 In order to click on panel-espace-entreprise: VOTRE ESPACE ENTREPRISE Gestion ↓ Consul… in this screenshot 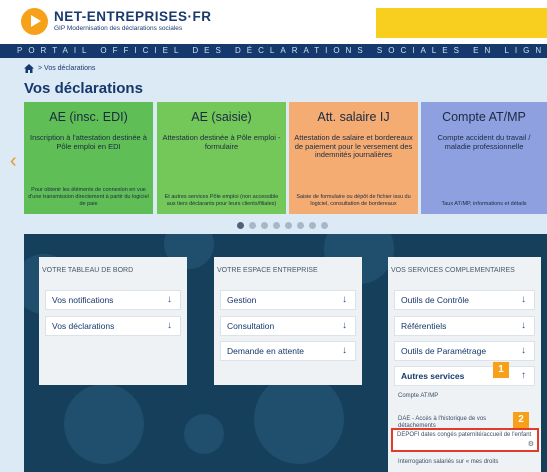, I will do `click(288, 321)`.